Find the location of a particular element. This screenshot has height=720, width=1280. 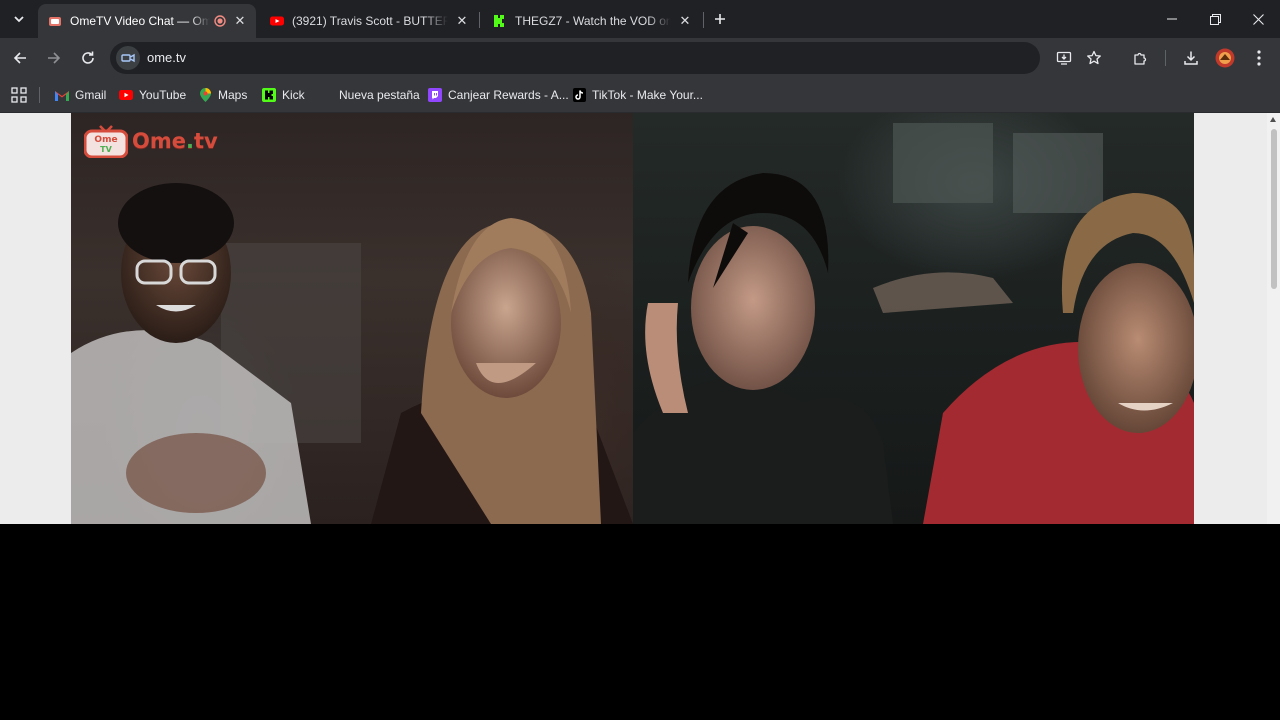

extensions-button is located at coordinates (1141, 58).